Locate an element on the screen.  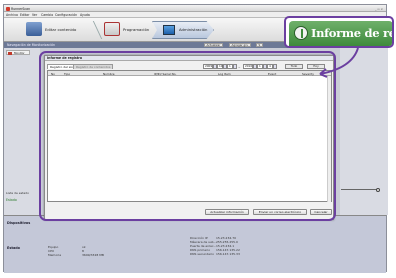
navigation-title: Navegación de Monitorización is located at coordinates (31, 45).